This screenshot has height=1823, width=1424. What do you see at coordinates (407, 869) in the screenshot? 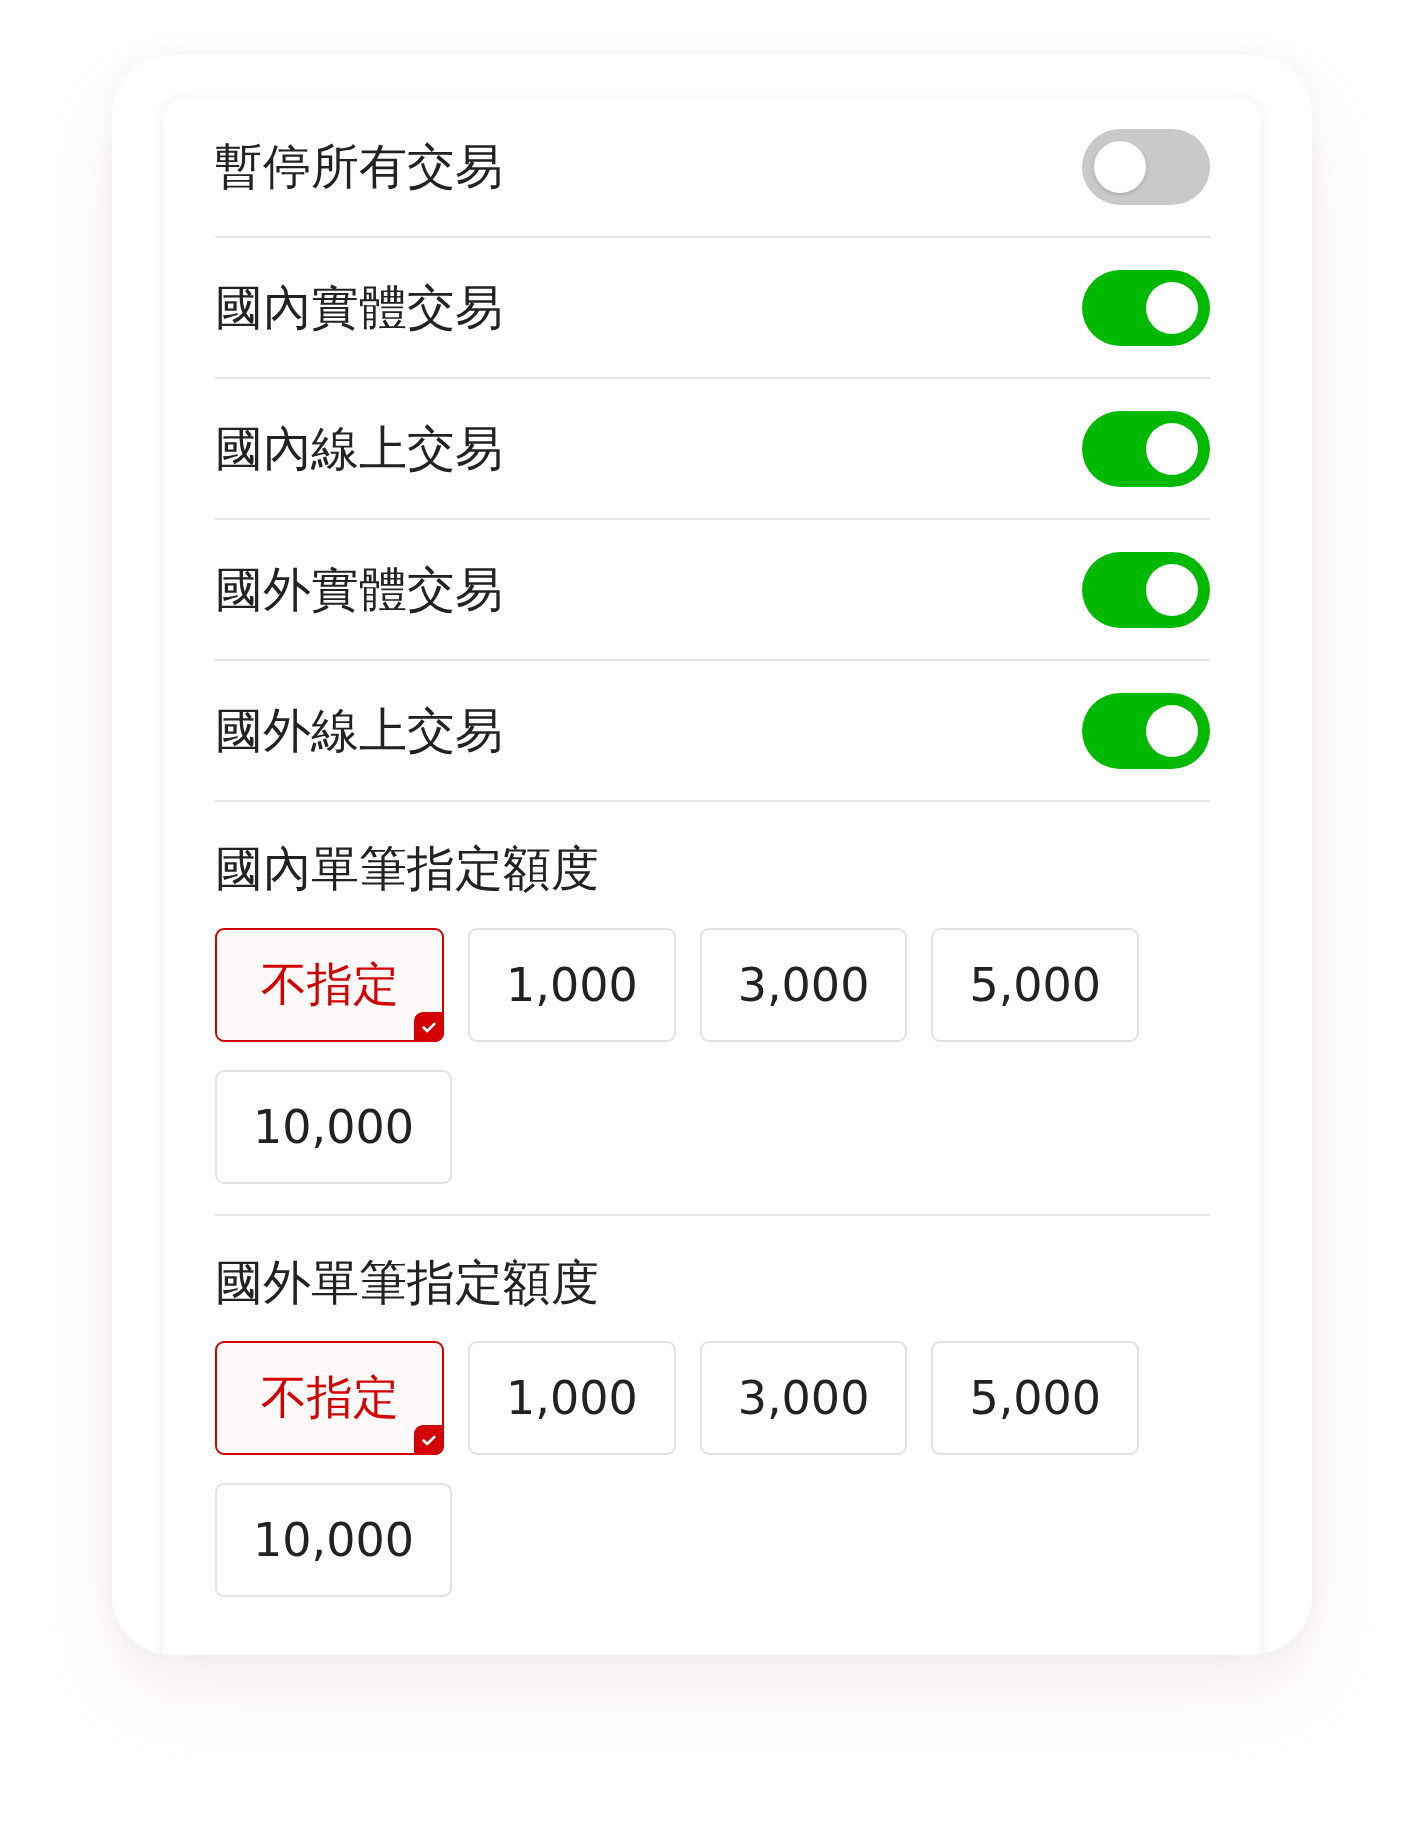
I see `section-title: 國內單筆指定額度` at bounding box center [407, 869].